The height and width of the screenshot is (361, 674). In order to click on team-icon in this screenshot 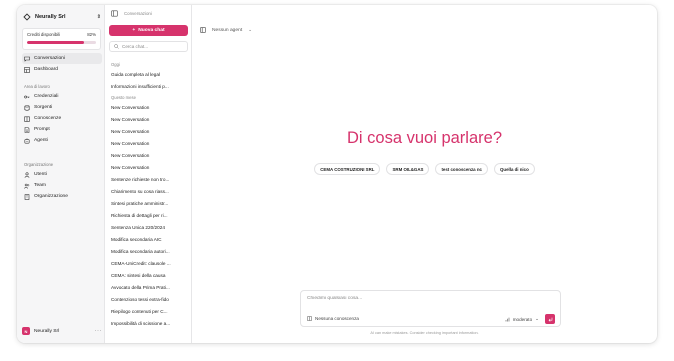, I will do `click(27, 186)`.